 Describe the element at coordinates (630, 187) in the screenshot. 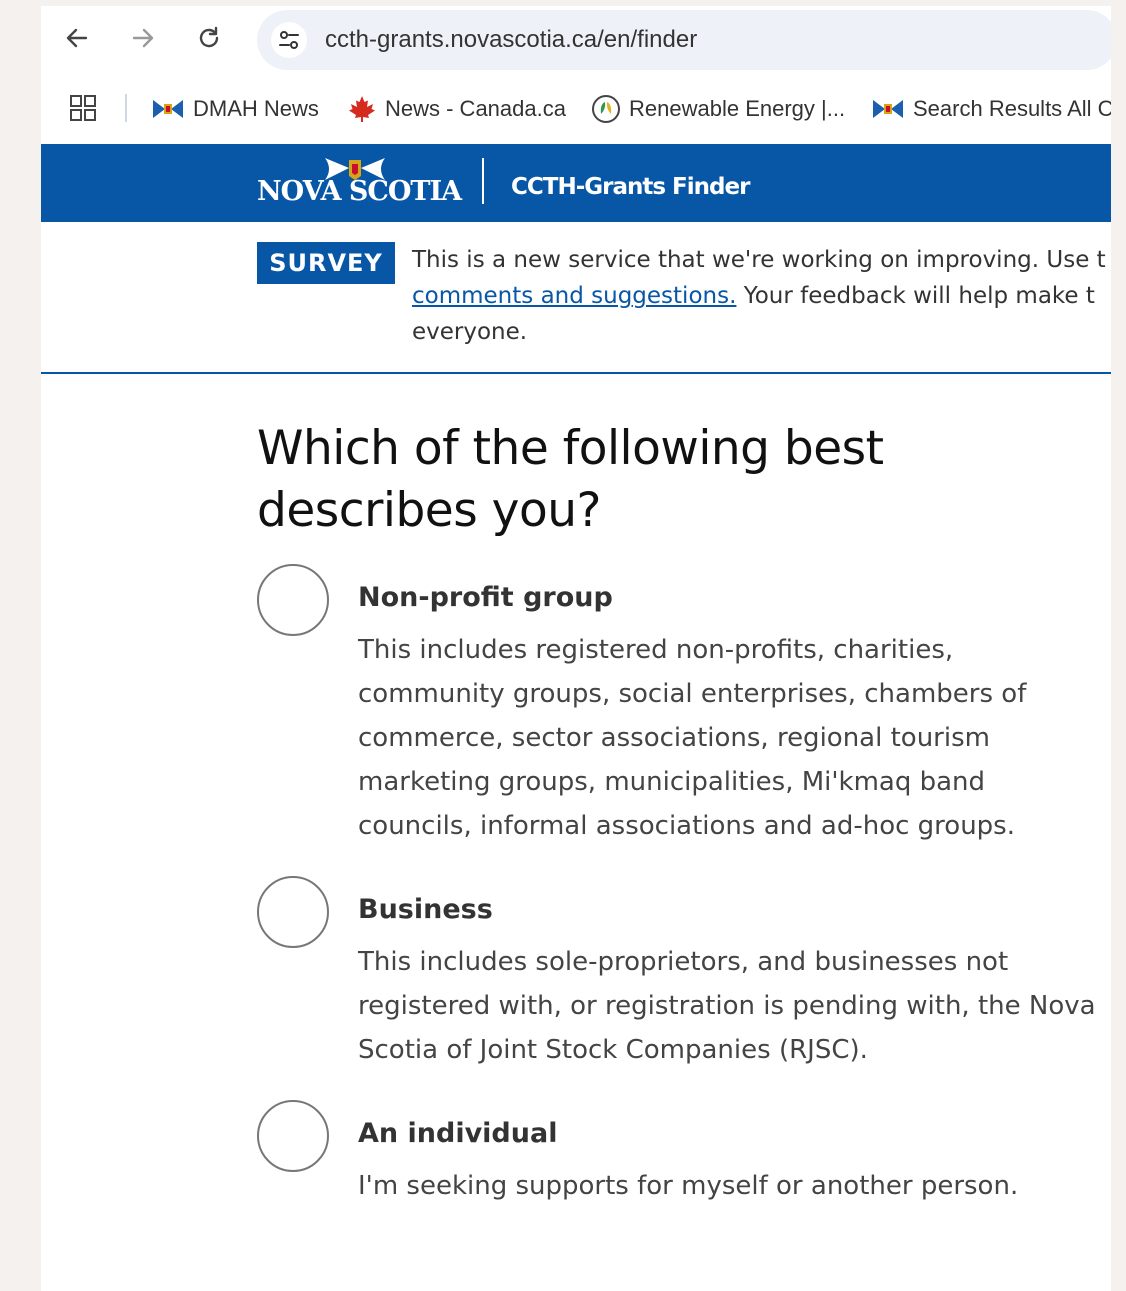

I see `app-title: CCTH-Grants Finder` at that location.